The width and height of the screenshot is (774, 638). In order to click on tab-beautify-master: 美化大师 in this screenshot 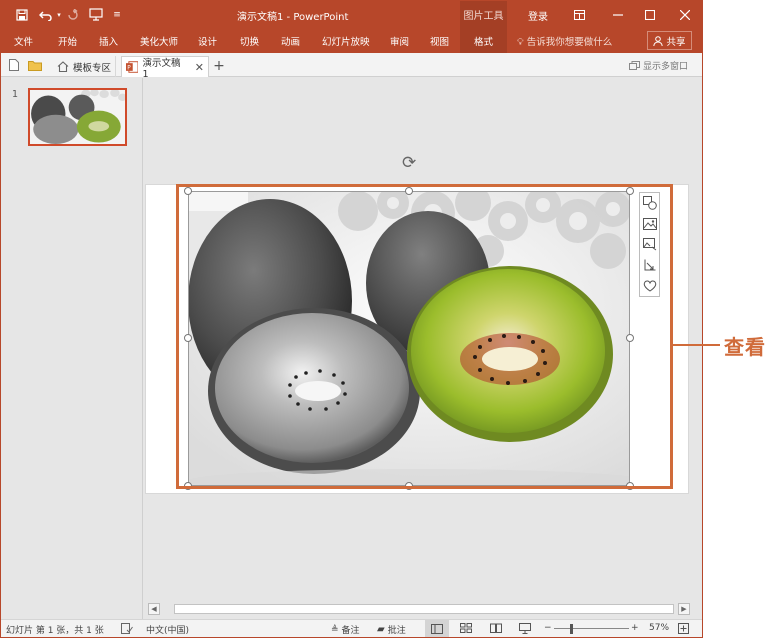, I will do `click(159, 41)`.